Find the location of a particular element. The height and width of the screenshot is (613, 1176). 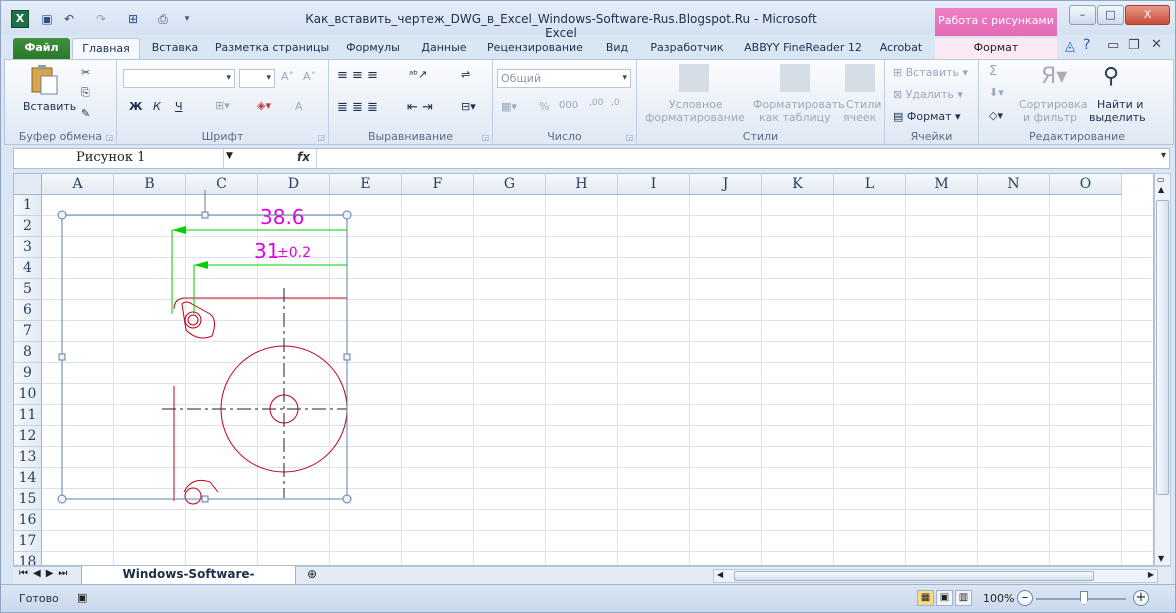

minimize-ribbon-icon: ◬ is located at coordinates (1070, 46).